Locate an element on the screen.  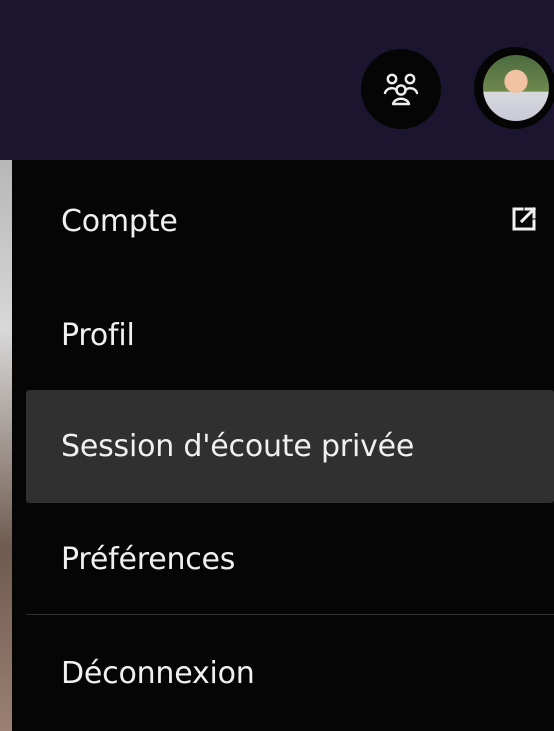
menu-item-preferences: Préférences is located at coordinates (290, 559).